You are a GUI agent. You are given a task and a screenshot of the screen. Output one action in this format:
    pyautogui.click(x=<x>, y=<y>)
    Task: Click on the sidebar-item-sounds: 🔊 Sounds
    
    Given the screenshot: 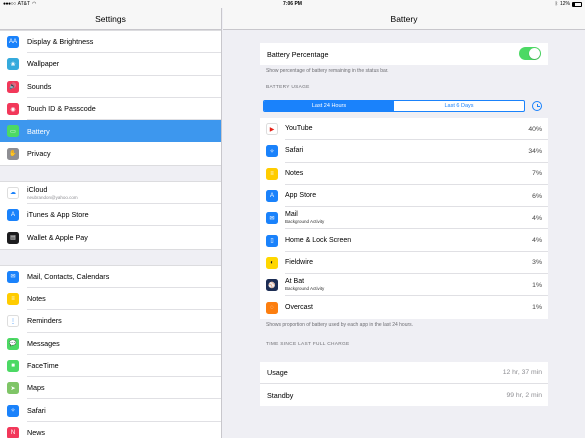 What is the action you would take?
    pyautogui.click(x=110, y=87)
    